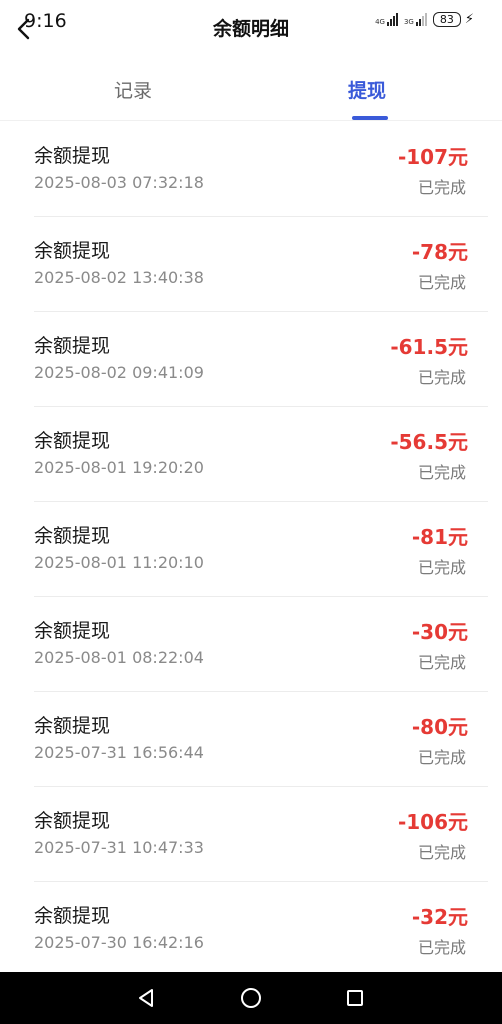 The height and width of the screenshot is (1024, 502). What do you see at coordinates (119, 562) in the screenshot?
I see `item-time: 2025-08-01 11:20:10` at bounding box center [119, 562].